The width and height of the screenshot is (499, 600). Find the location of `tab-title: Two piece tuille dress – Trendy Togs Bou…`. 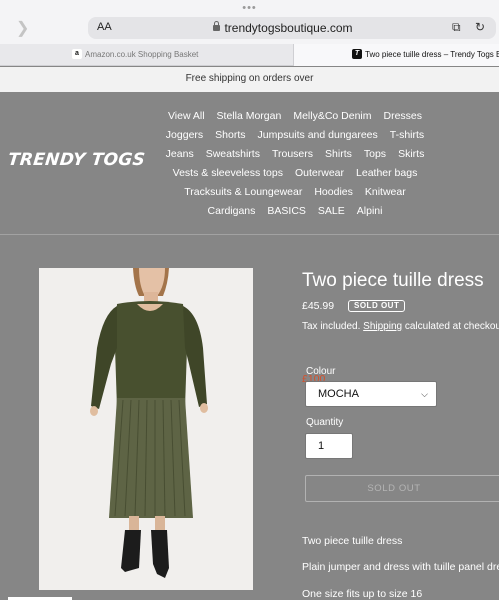

tab-title: Two piece tuille dress – Trendy Togs Bou… is located at coordinates (432, 54).